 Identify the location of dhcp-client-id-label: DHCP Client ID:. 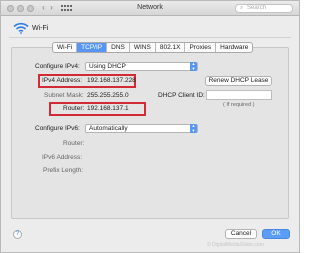
(181, 95).